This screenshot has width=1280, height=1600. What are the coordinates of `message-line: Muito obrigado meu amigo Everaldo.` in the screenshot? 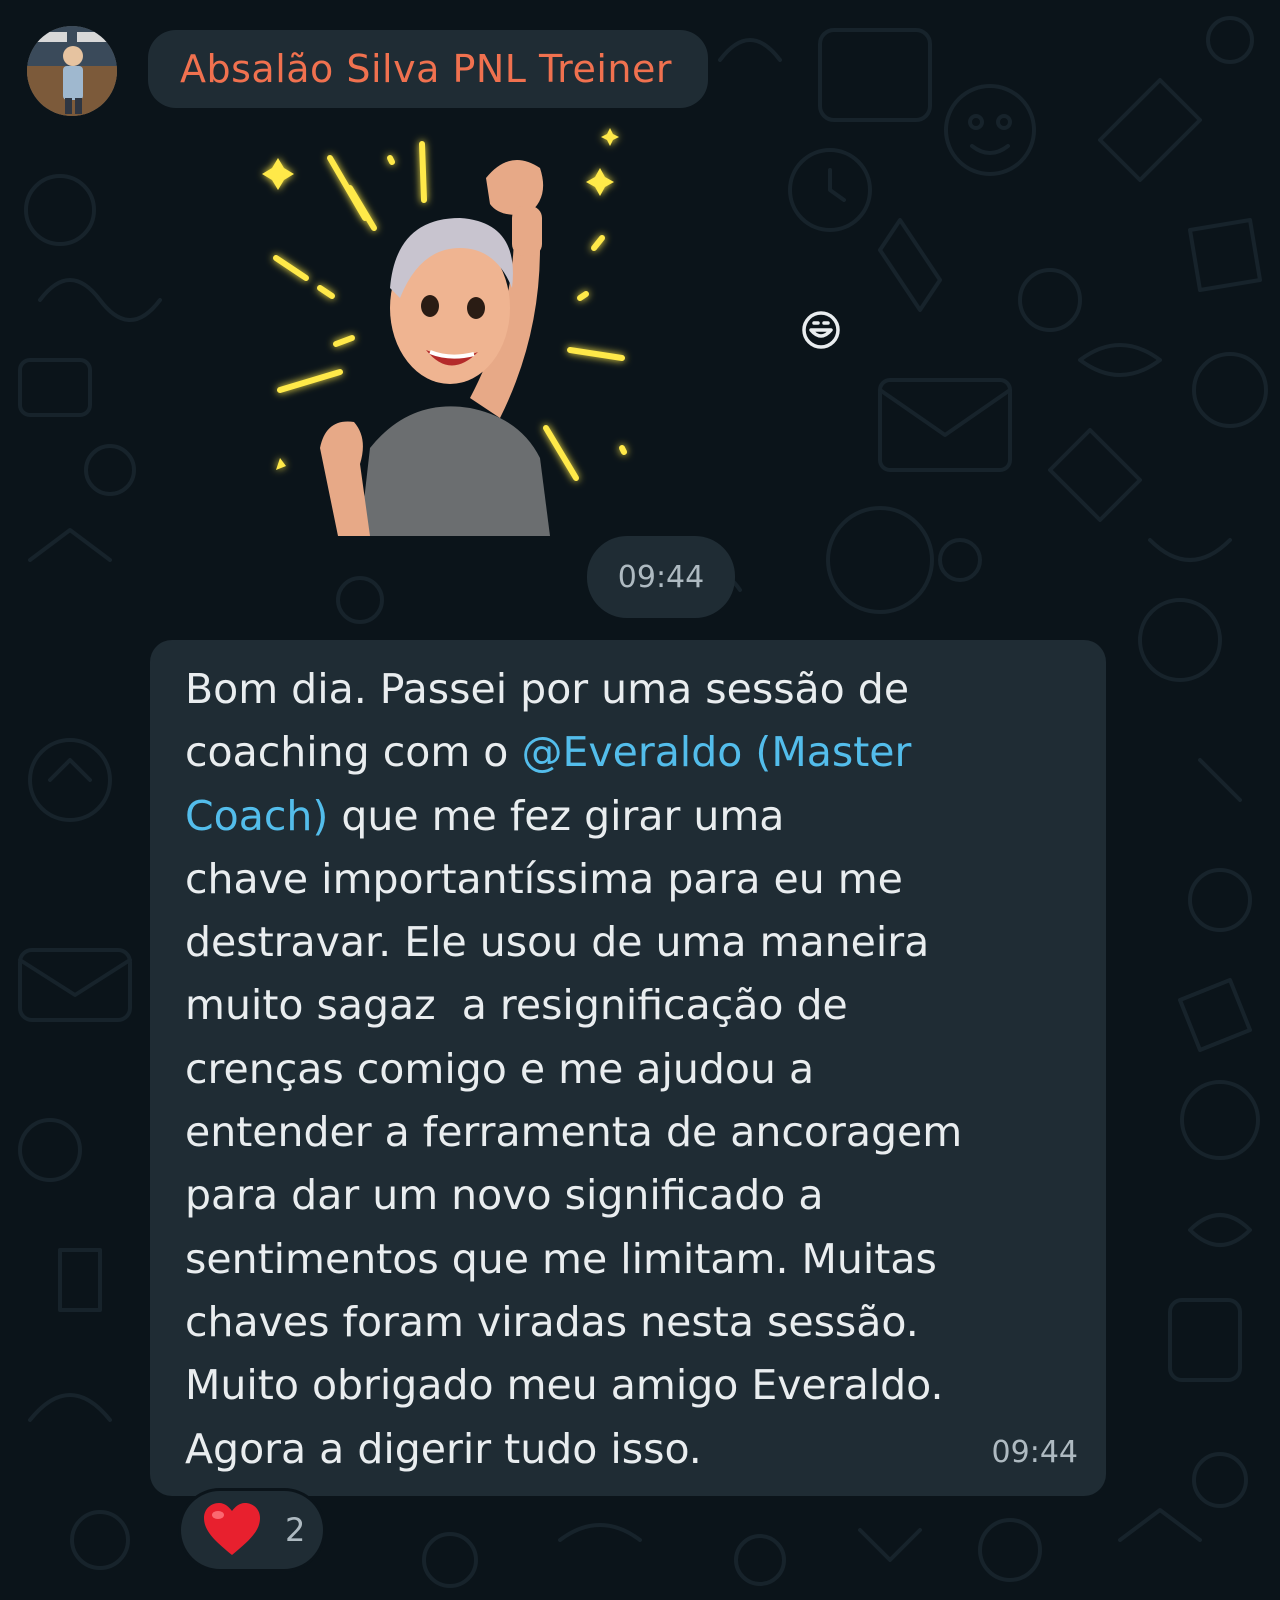 It's located at (630, 1385).